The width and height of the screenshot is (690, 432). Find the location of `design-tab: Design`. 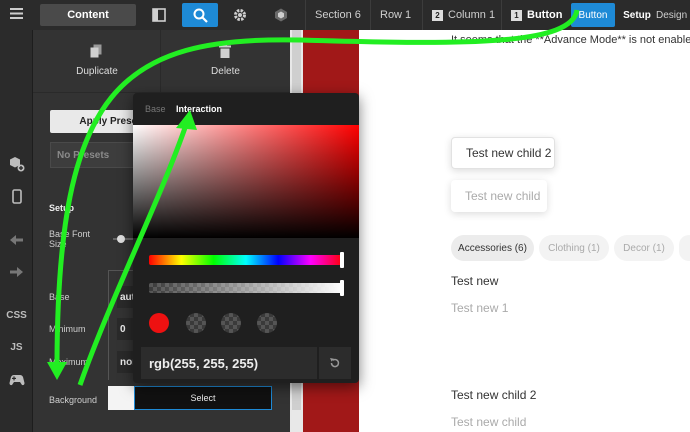

design-tab: Design is located at coordinates (673, 15).